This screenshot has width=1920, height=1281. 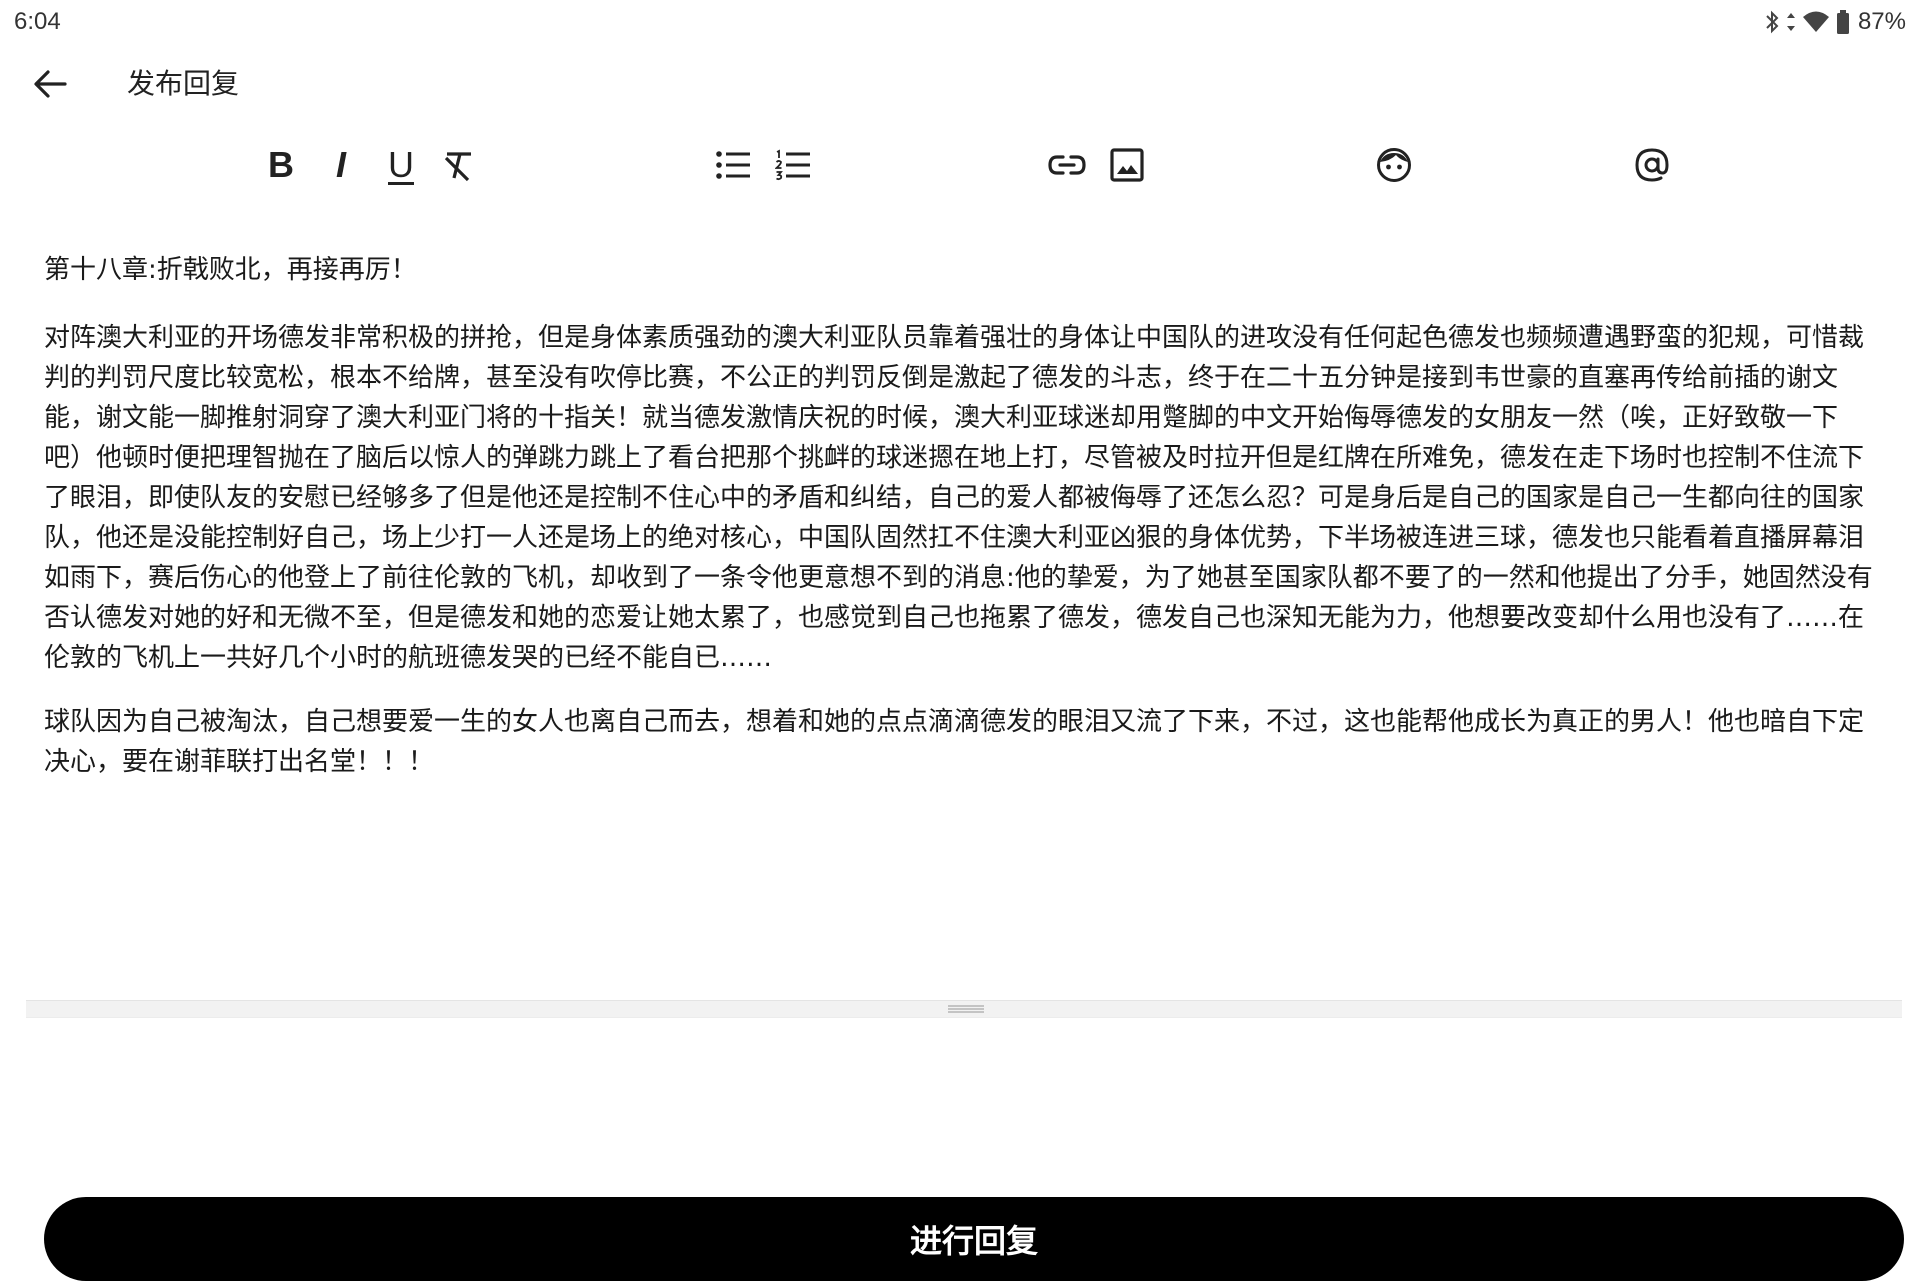 I want to click on emoji-button, so click(x=1394, y=165).